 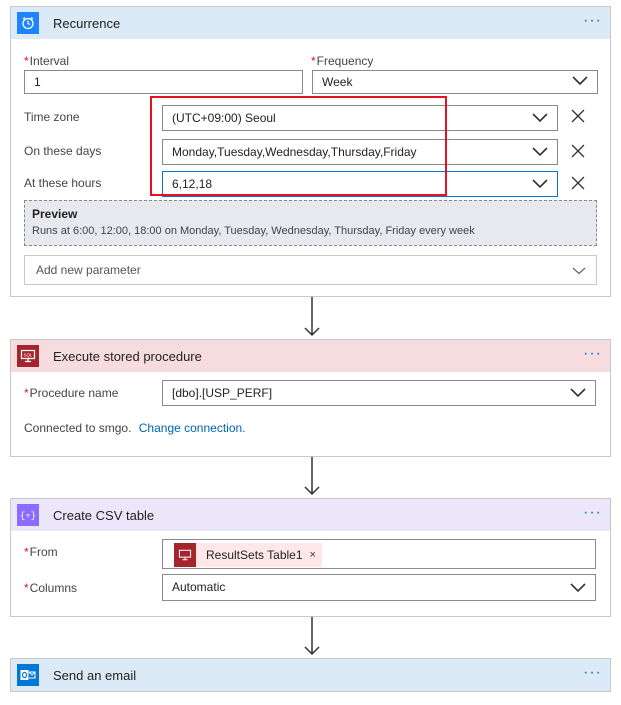 What do you see at coordinates (310, 270) in the screenshot?
I see `add-new-parameter-dropdown: Add new parameter` at bounding box center [310, 270].